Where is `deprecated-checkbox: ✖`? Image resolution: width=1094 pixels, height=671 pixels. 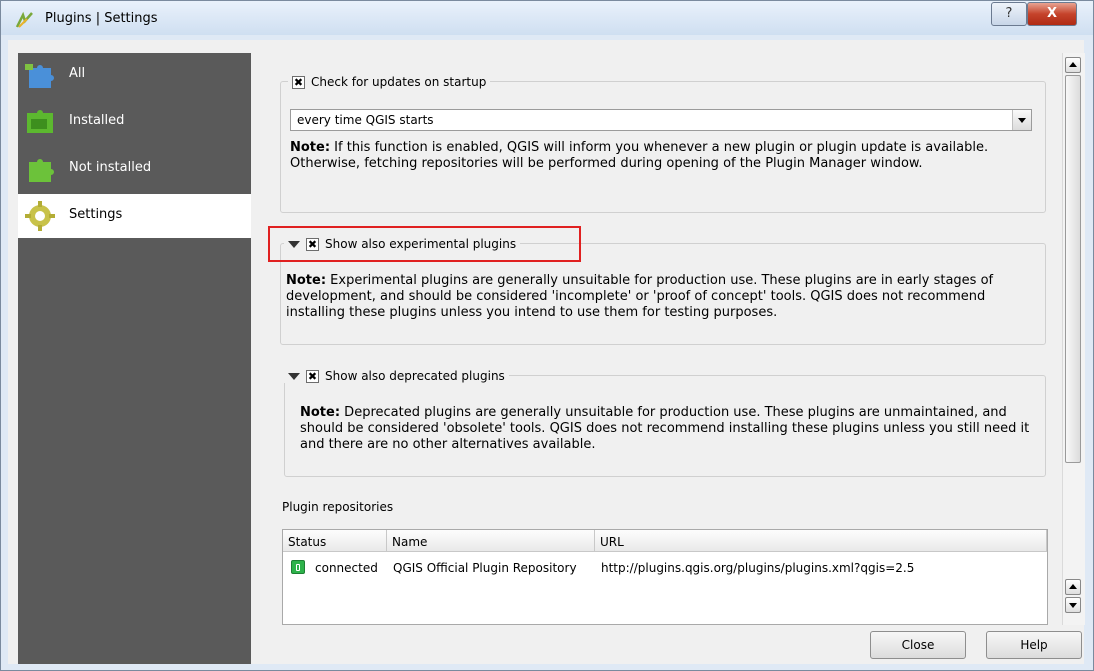 deprecated-checkbox: ✖ is located at coordinates (312, 376).